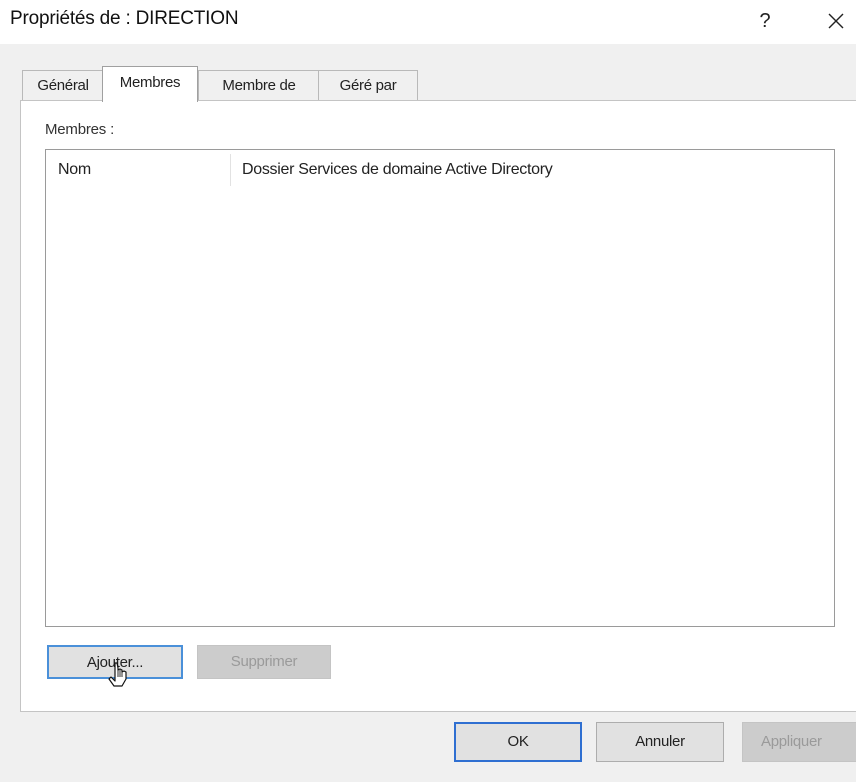  What do you see at coordinates (63, 85) in the screenshot?
I see `tab-general: Général` at bounding box center [63, 85].